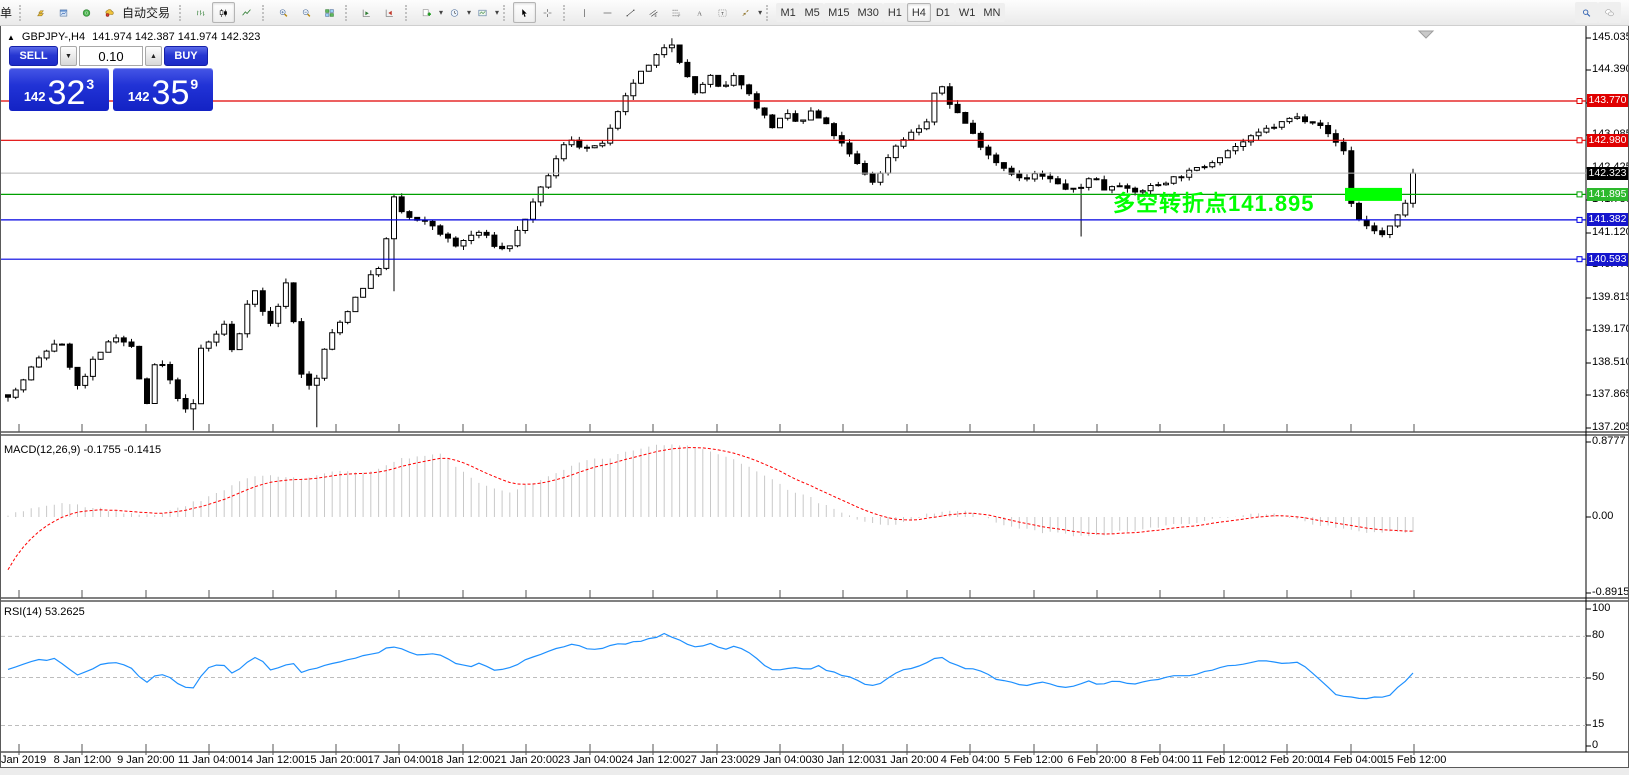 The image size is (1629, 775). What do you see at coordinates (1607, 140) in the screenshot?
I see `price-level-label: 142.980` at bounding box center [1607, 140].